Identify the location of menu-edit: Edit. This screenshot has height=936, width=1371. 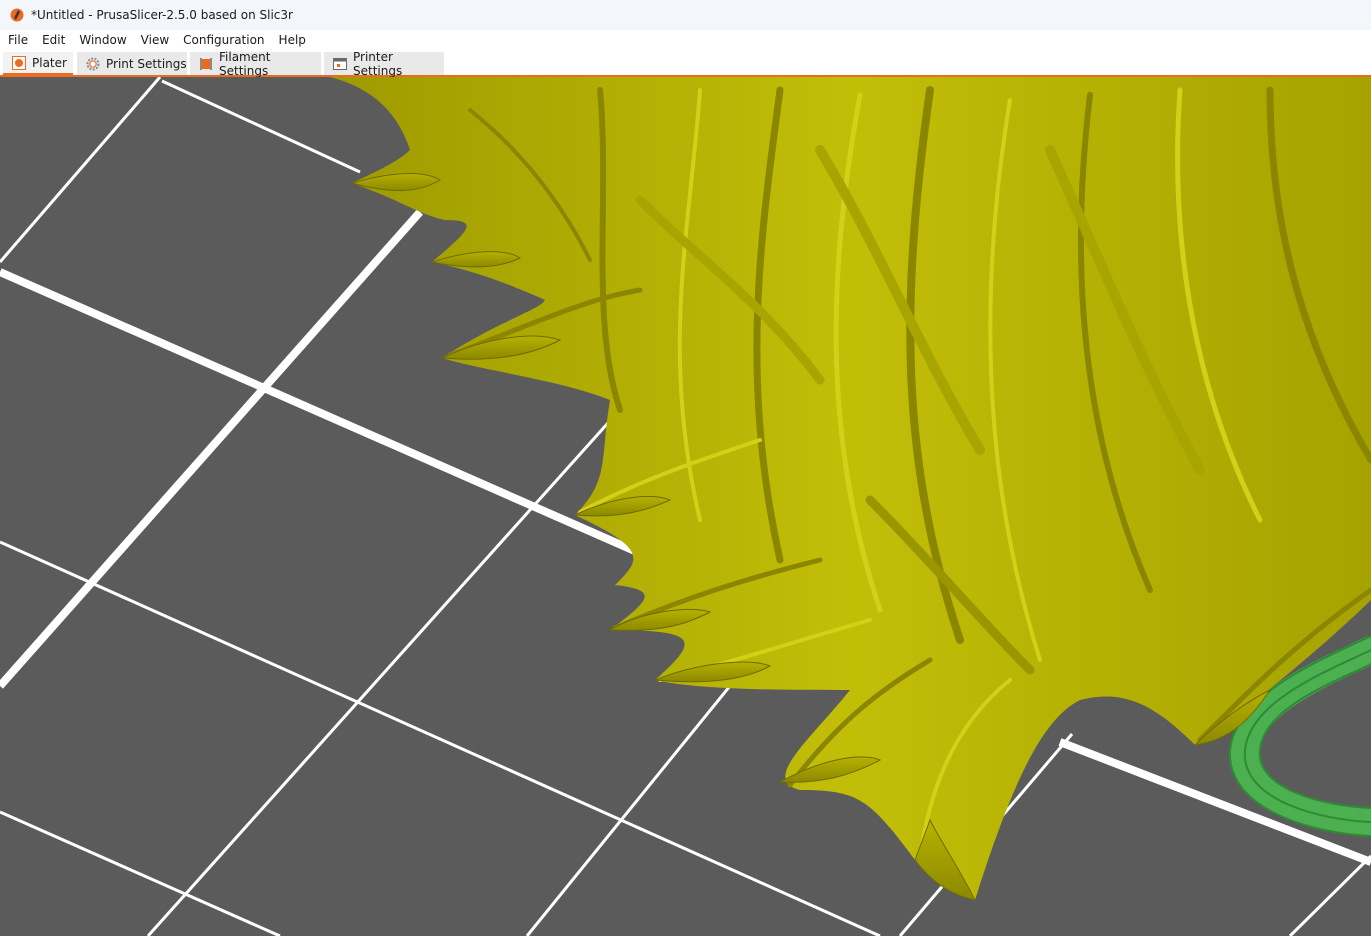
(53, 40).